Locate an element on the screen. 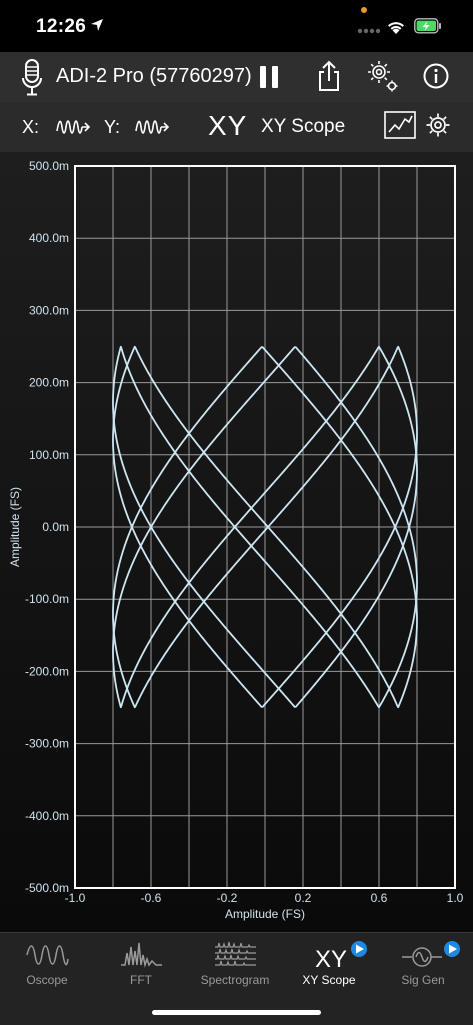 The image size is (473, 1025). y-tick-label: 400.0m is located at coordinates (49, 238).